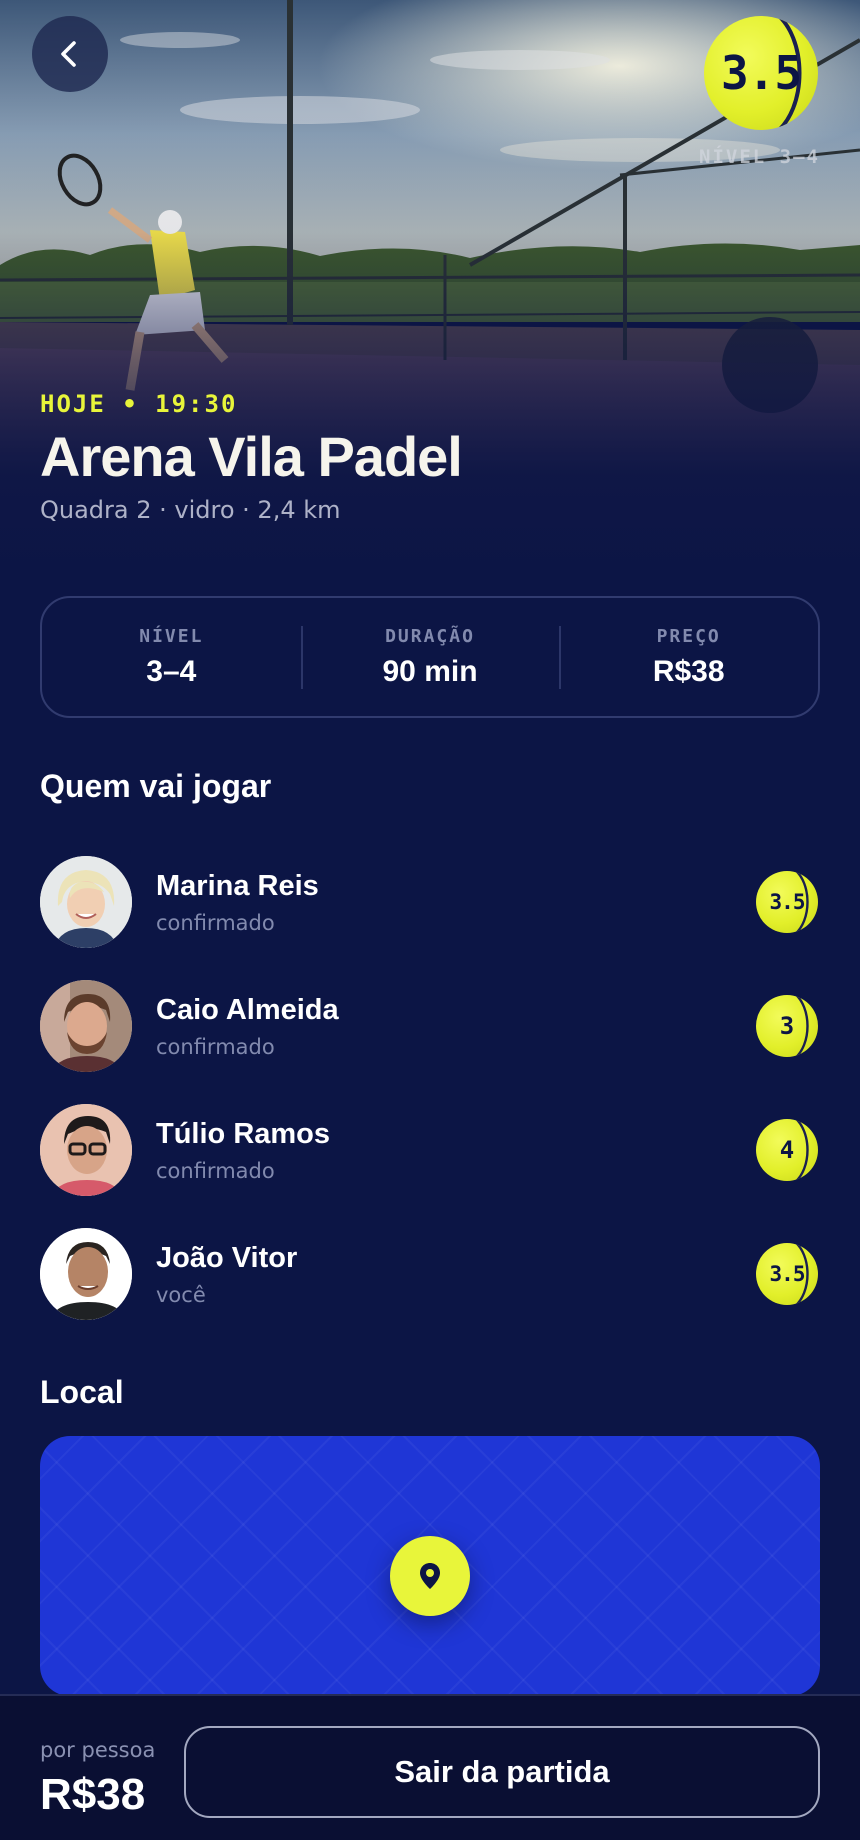 The width and height of the screenshot is (860, 1840). I want to click on stat-label: NÍVEL, so click(171, 636).